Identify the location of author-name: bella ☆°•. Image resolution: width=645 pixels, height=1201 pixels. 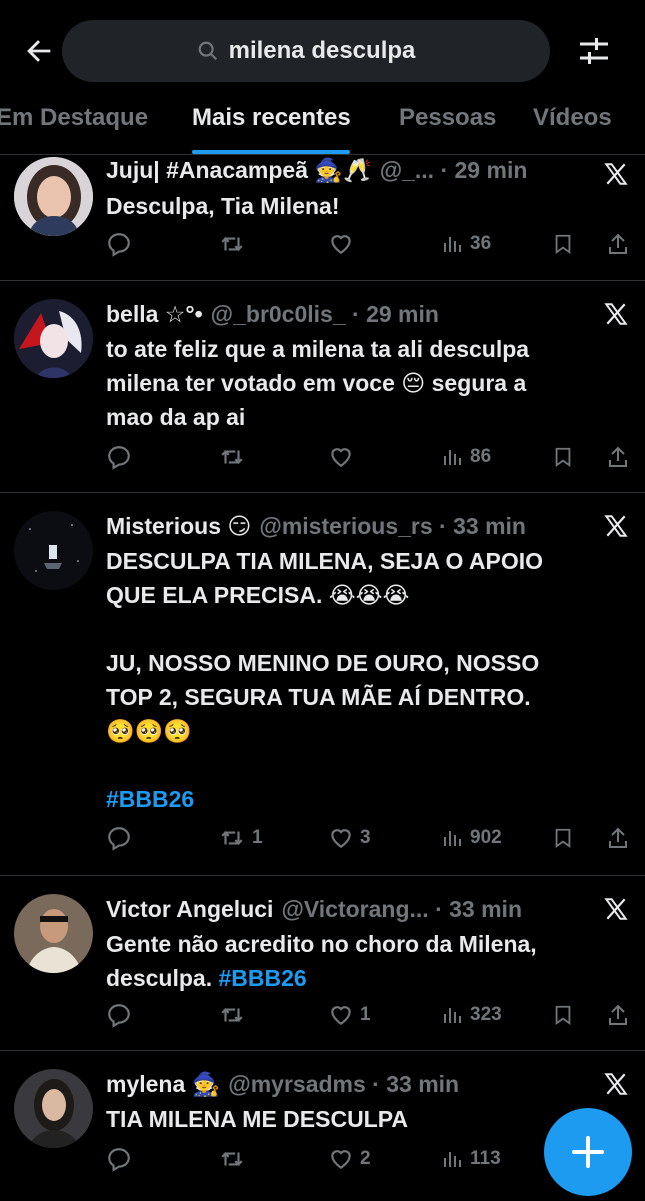
(154, 314).